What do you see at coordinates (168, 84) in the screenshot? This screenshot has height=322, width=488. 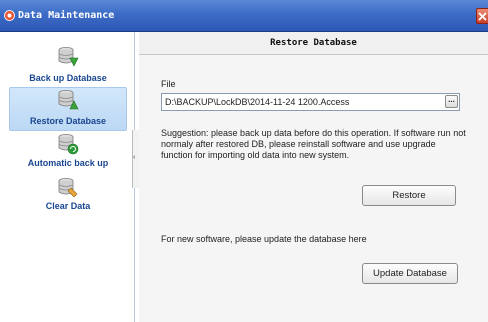 I see `file-label: File` at bounding box center [168, 84].